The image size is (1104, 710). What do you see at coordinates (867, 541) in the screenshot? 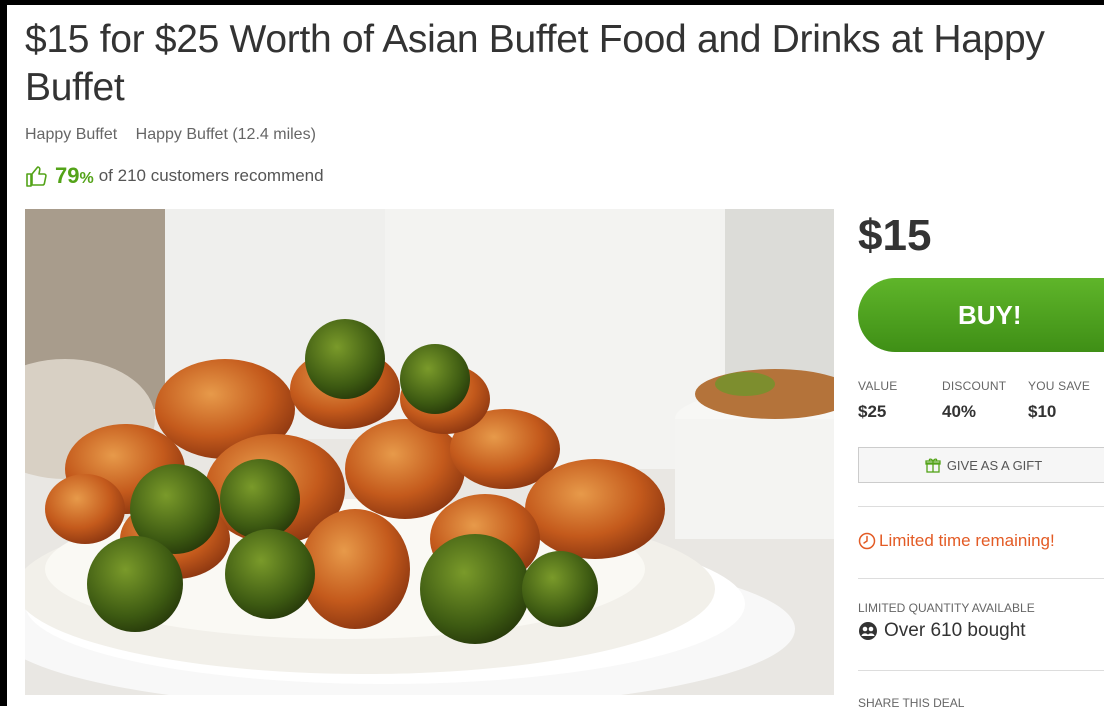
I see `clock-icon` at bounding box center [867, 541].